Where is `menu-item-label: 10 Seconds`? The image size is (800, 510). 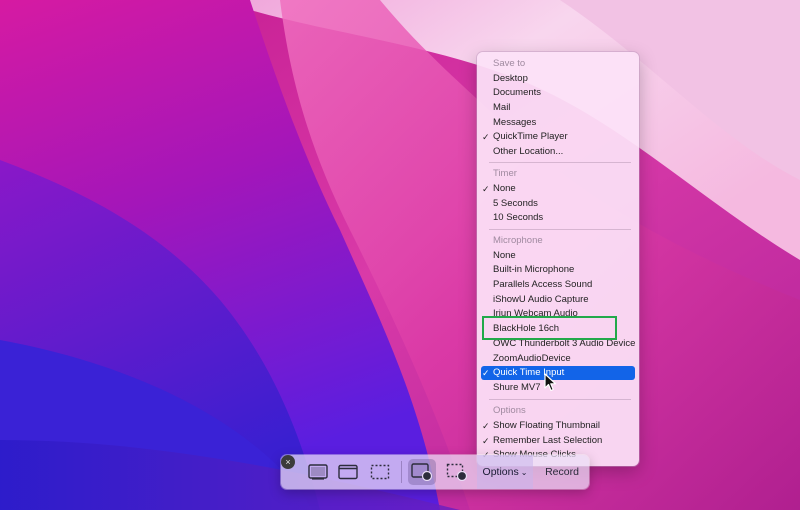
menu-item-label: 10 Seconds is located at coordinates (518, 217).